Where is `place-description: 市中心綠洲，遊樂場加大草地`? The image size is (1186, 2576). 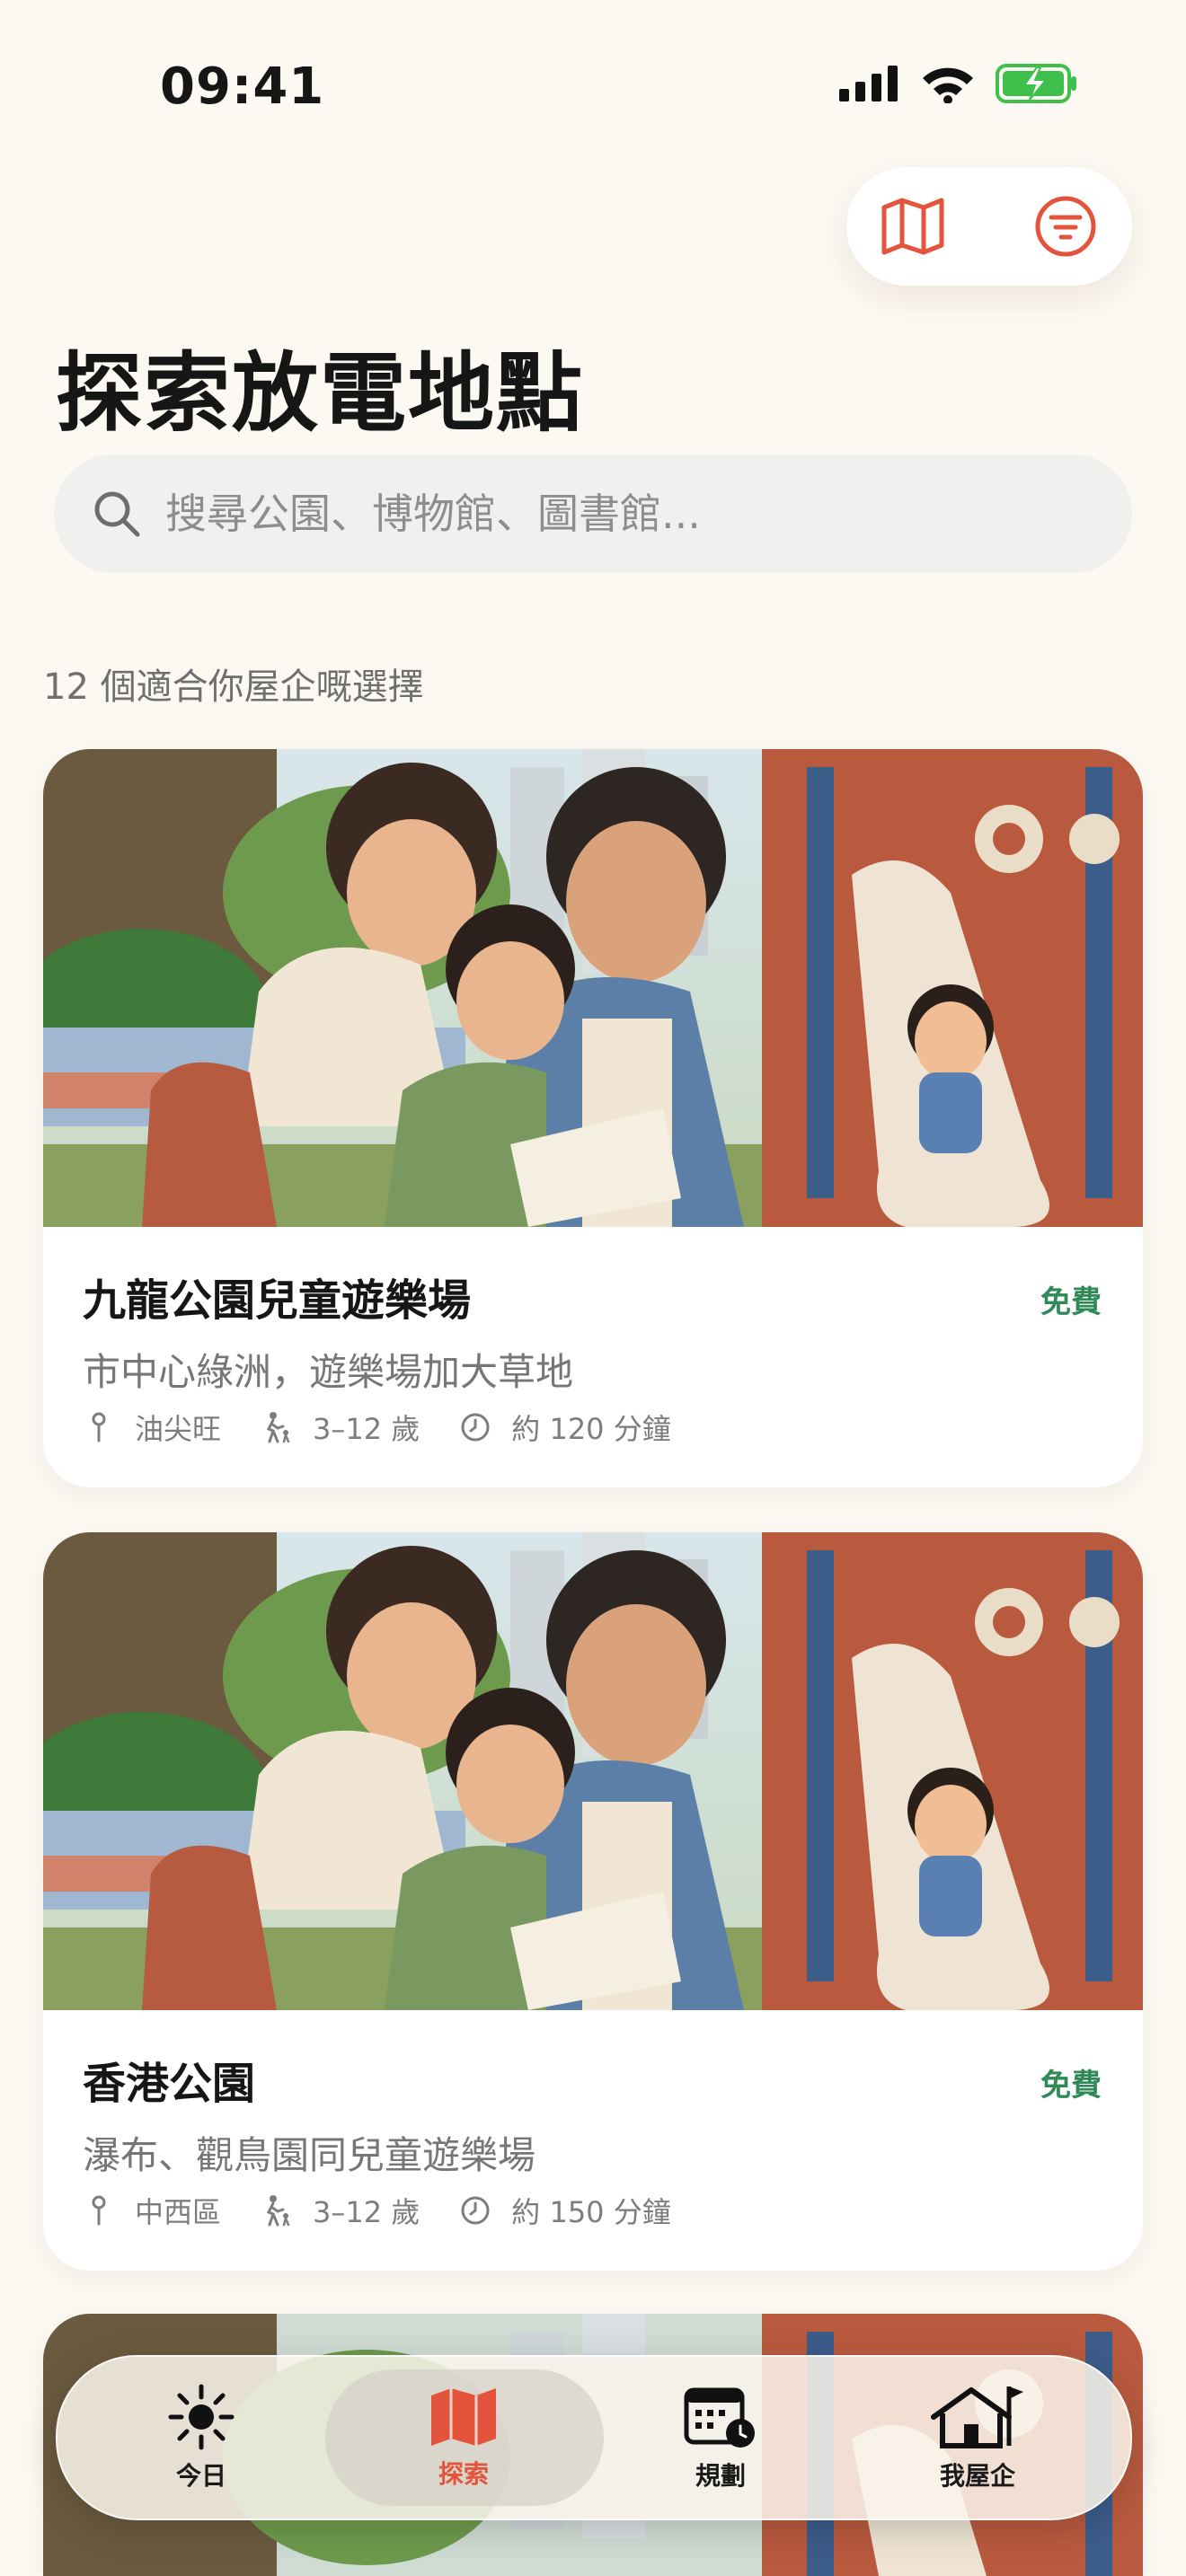 place-description: 市中心綠洲，遊樂場加大草地 is located at coordinates (328, 1372).